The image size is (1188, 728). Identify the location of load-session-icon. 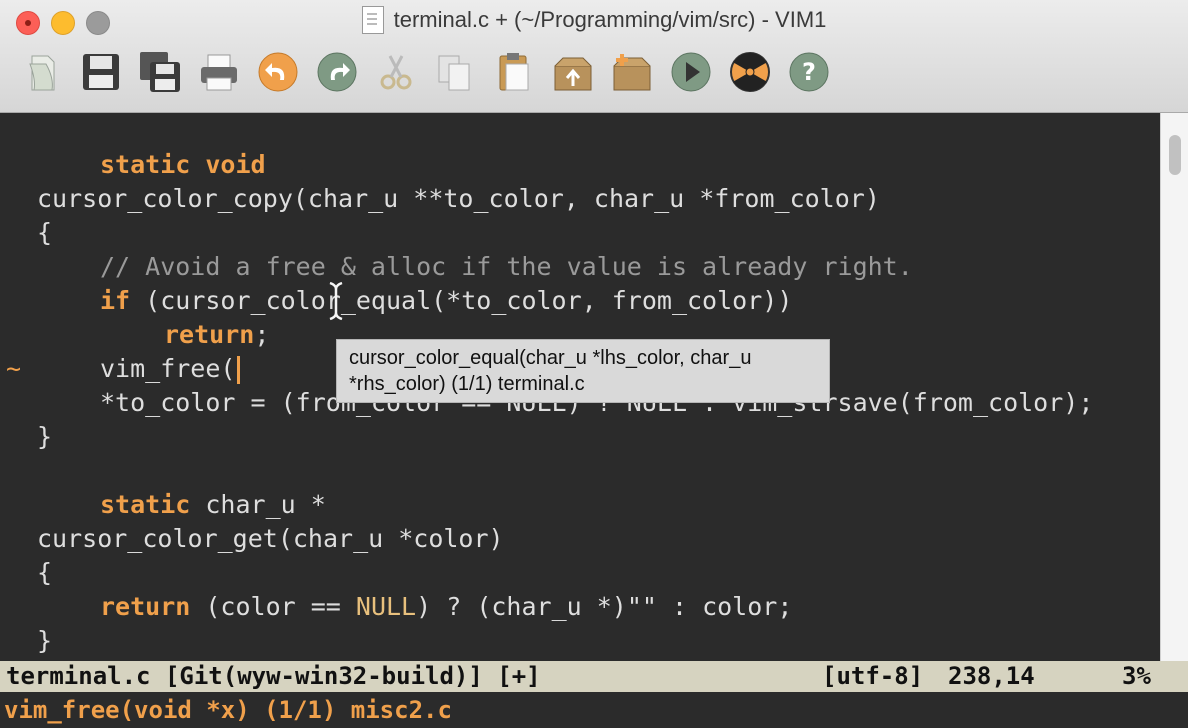
(573, 72).